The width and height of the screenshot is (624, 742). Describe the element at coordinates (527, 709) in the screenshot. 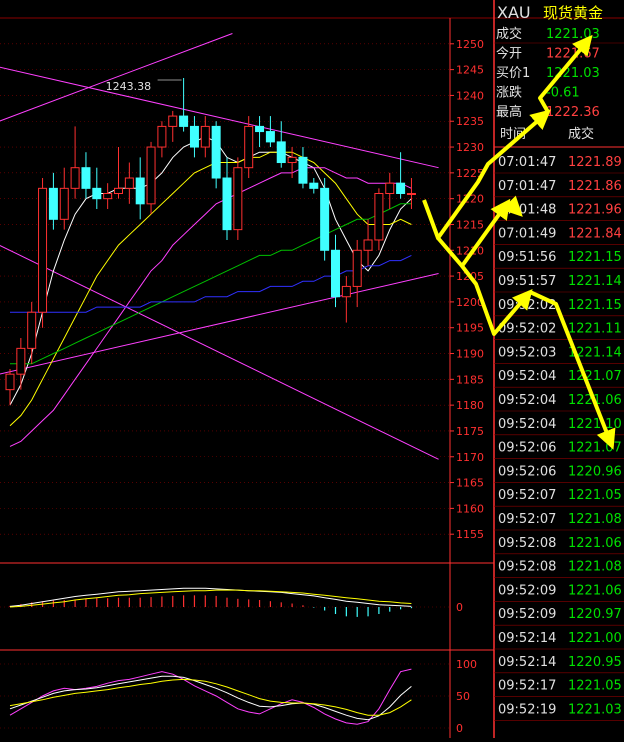

I see `tick-time: 09:52:19` at that location.